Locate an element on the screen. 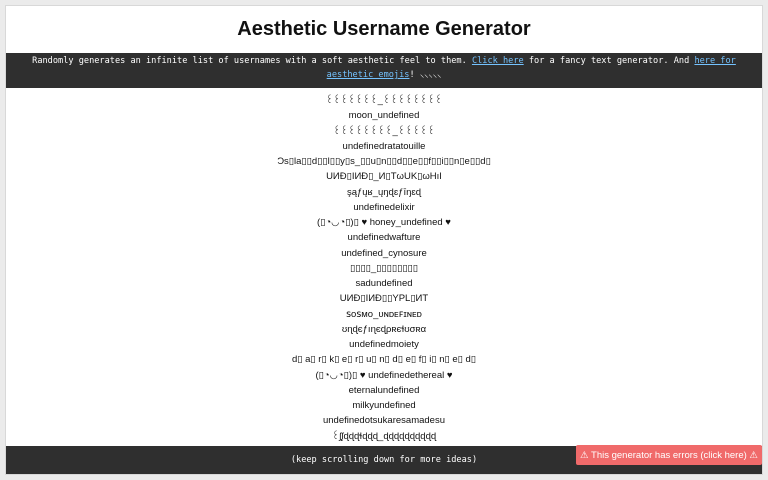  username-item: undefinedmoiety is located at coordinates (384, 344).